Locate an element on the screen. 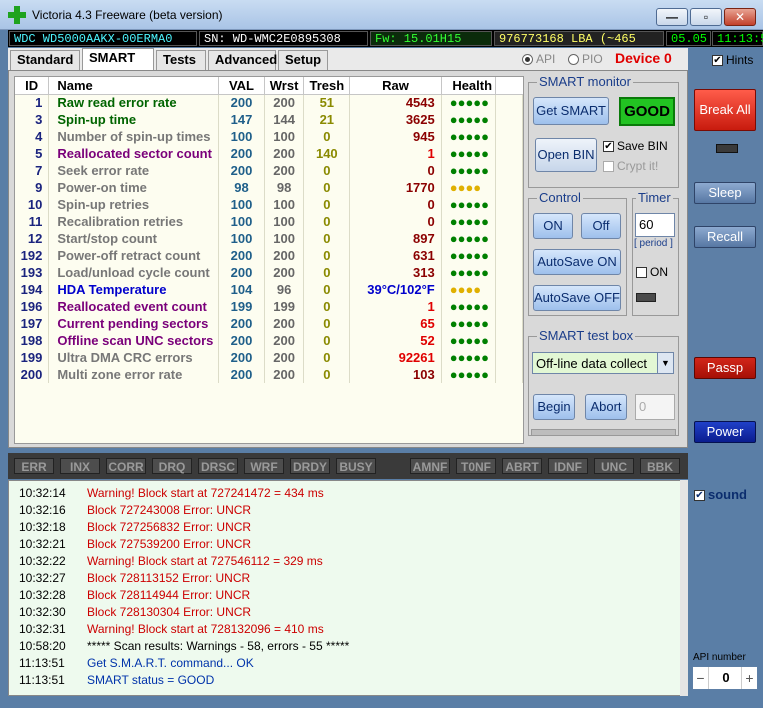 The width and height of the screenshot is (763, 708). table-row: 10 Spin-up retries 100 100 0 0 ●●●●● is located at coordinates (269, 204).